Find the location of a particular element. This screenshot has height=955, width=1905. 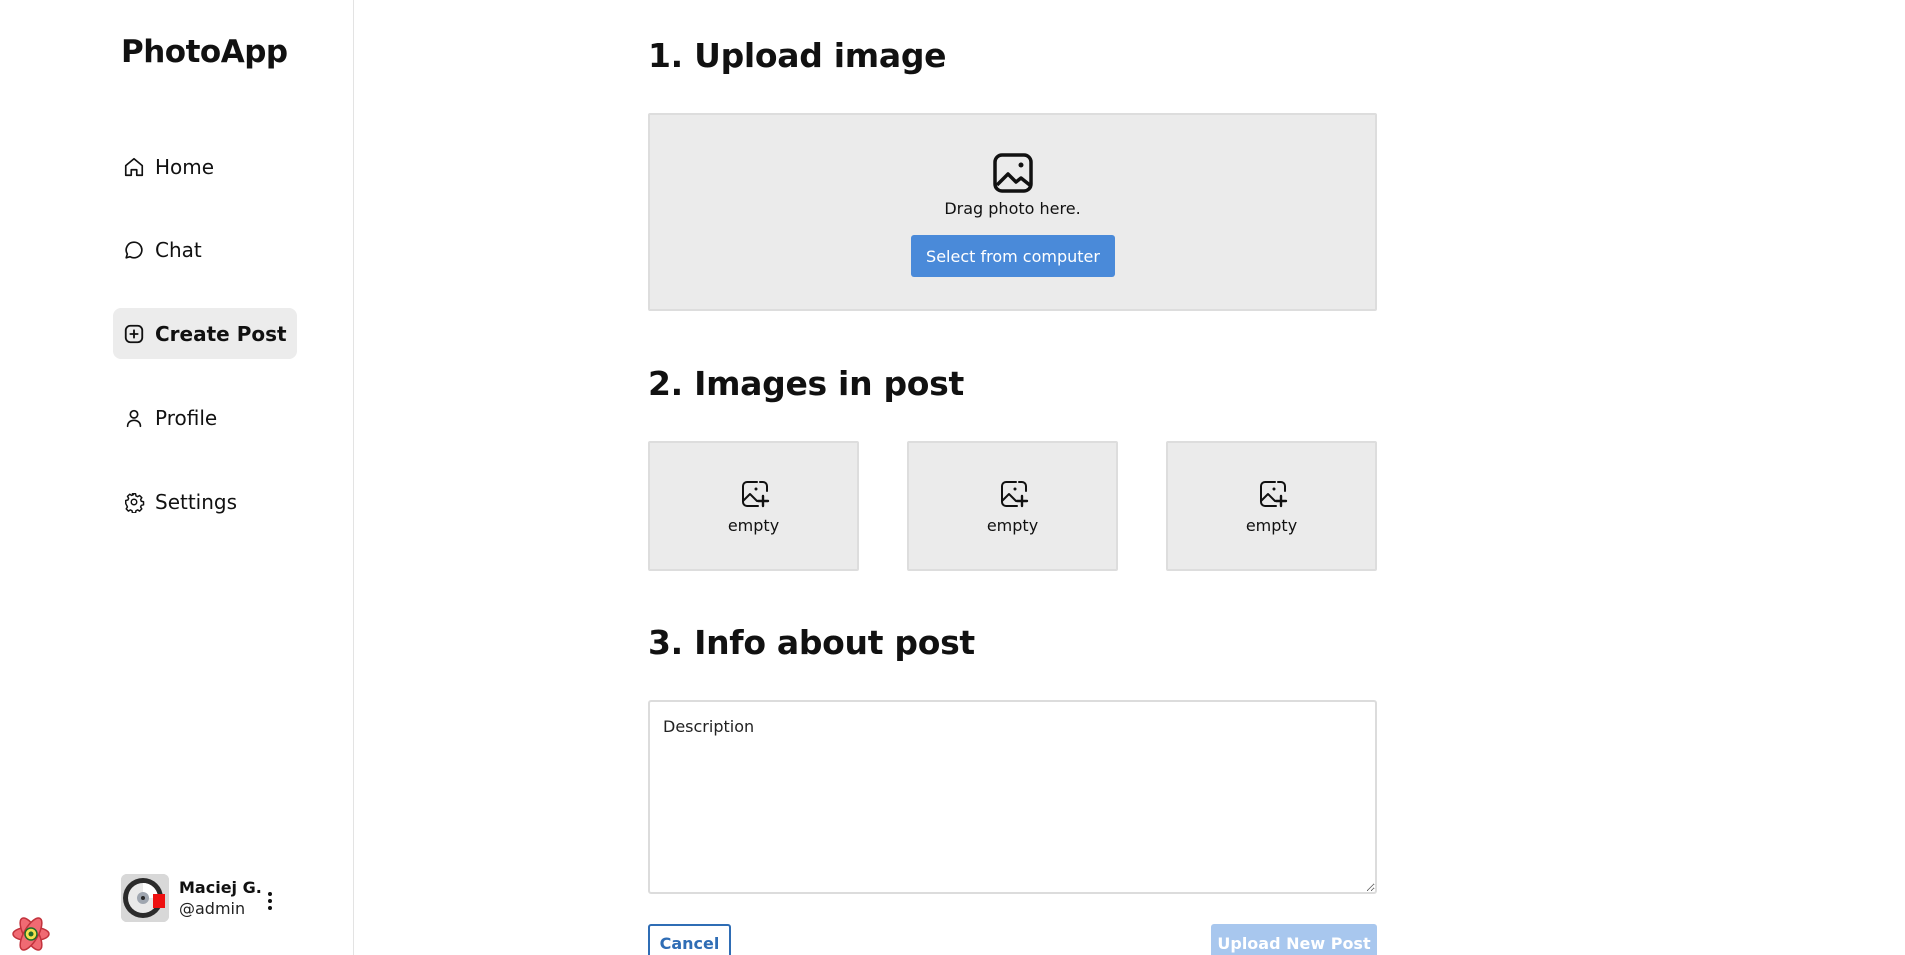

sidebar-item-label: Profile is located at coordinates (186, 417).